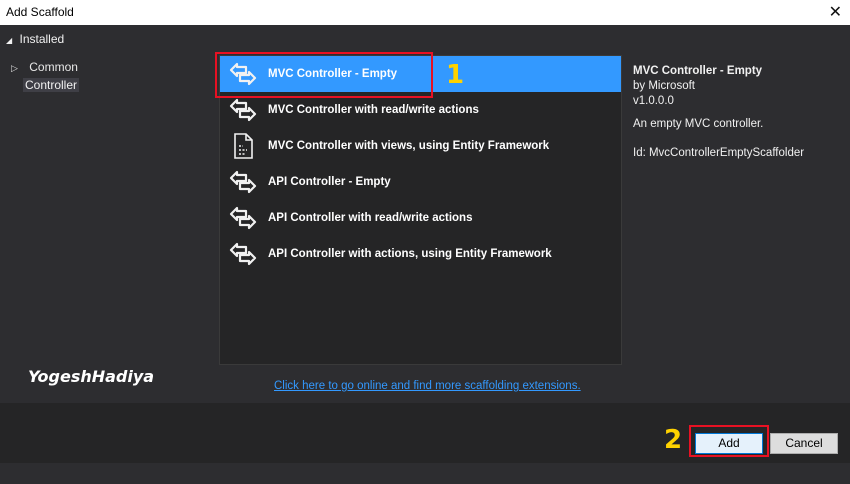  Describe the element at coordinates (673, 440) in the screenshot. I see `step-marker-2: 2` at that location.